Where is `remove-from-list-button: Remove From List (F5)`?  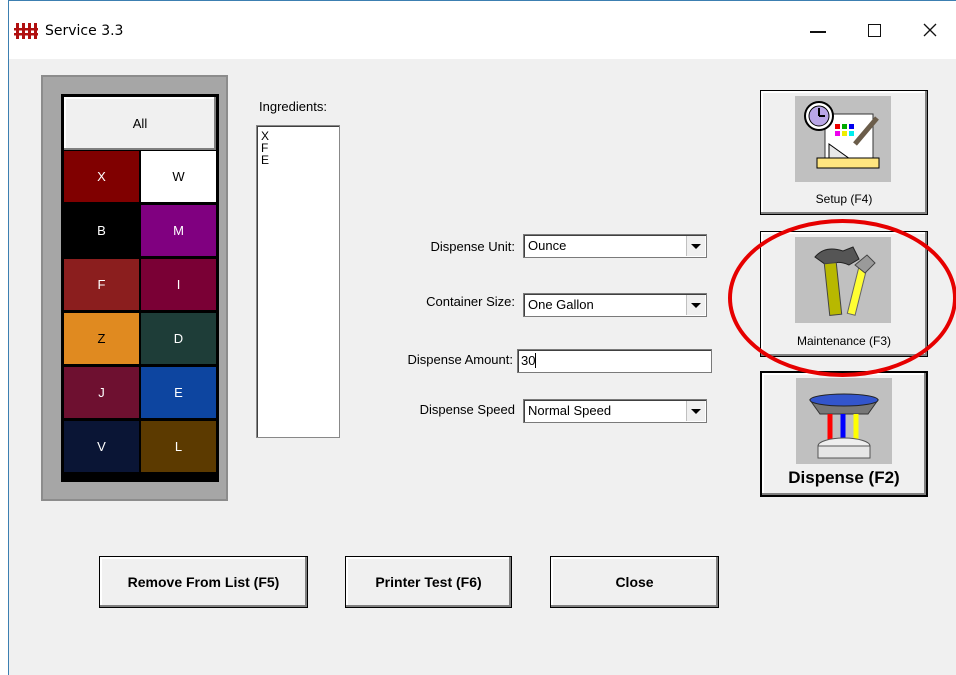
remove-from-list-button: Remove From List (F5) is located at coordinates (203, 582).